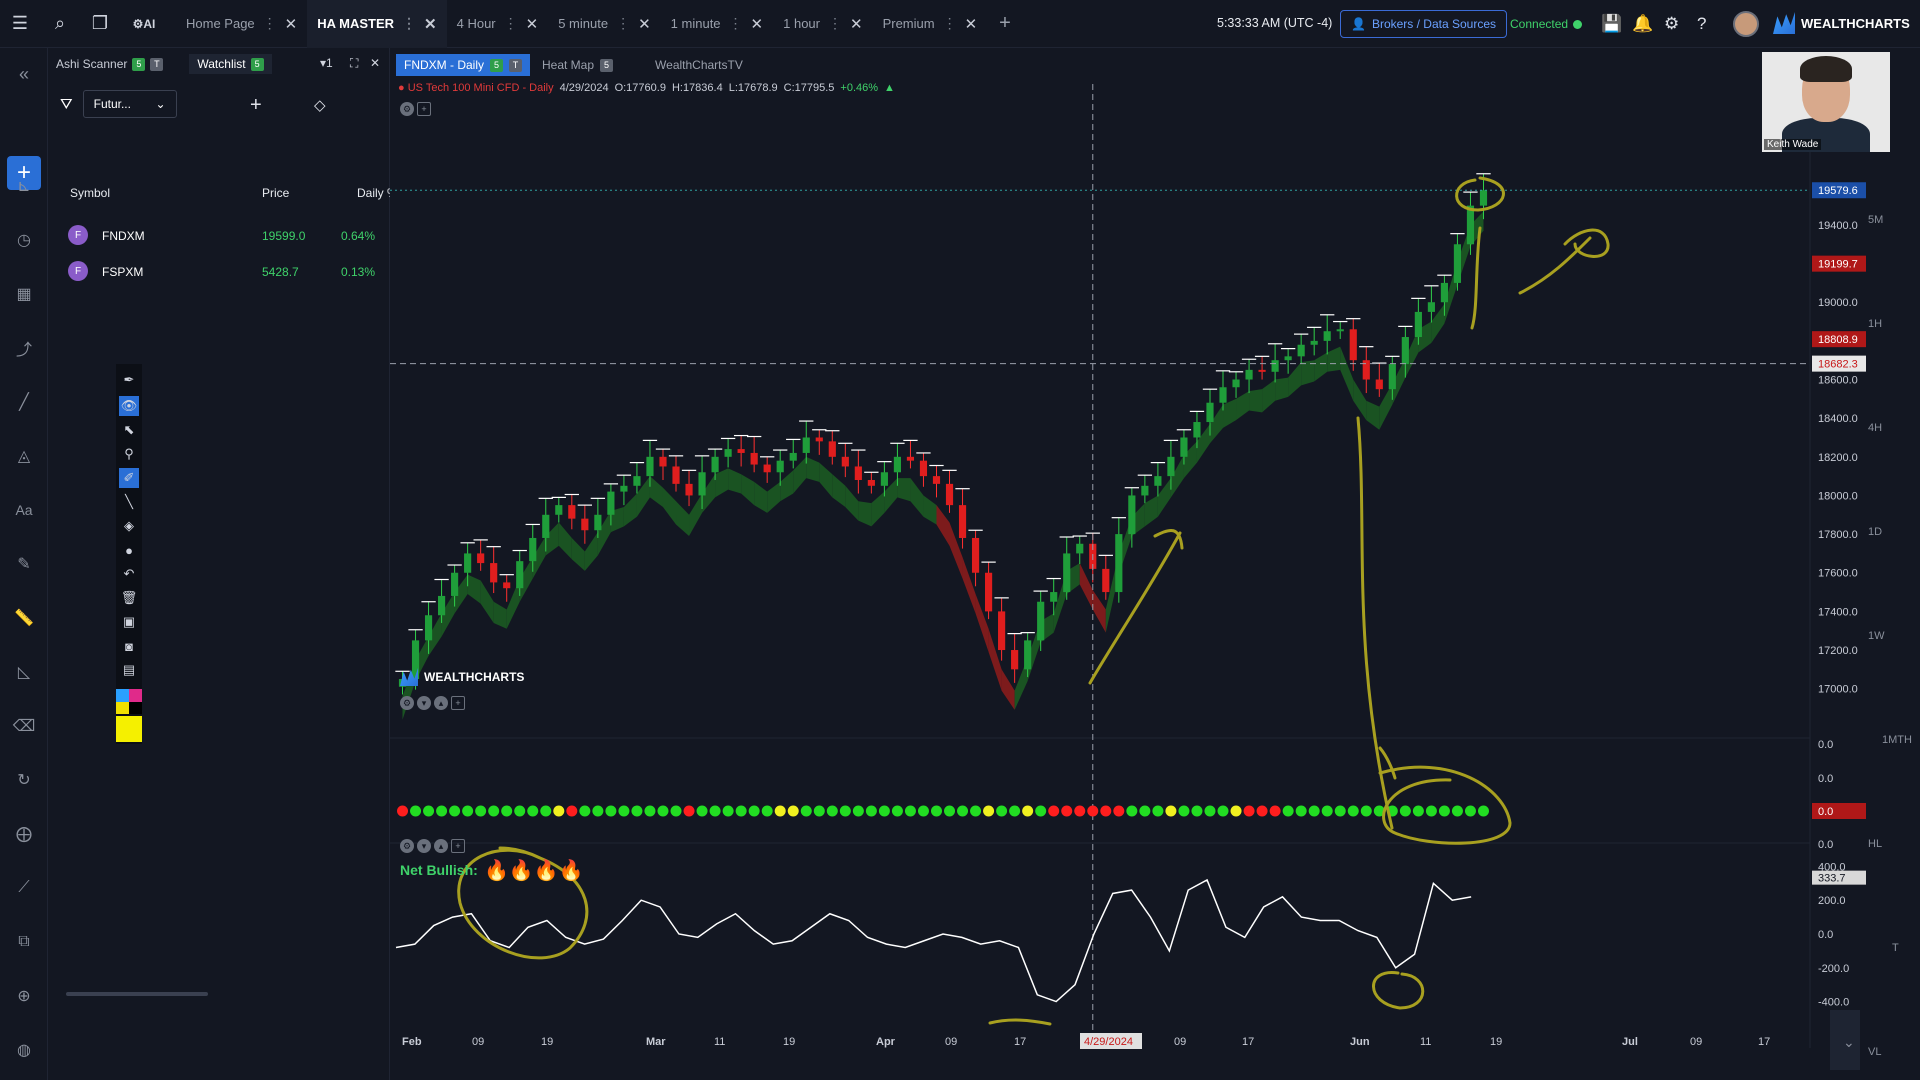 The width and height of the screenshot is (1920, 1080). Describe the element at coordinates (230, 64) in the screenshot. I see `tab-watchlist: Watchlist 5` at that location.